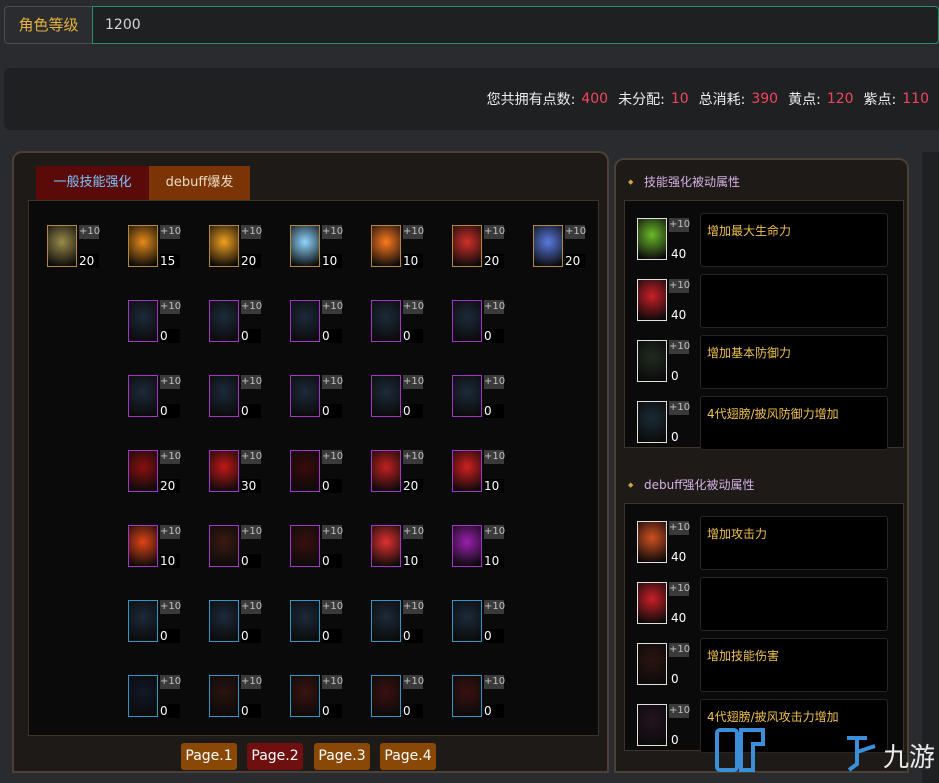  I want to click on page-1-button: Page.1, so click(209, 756).